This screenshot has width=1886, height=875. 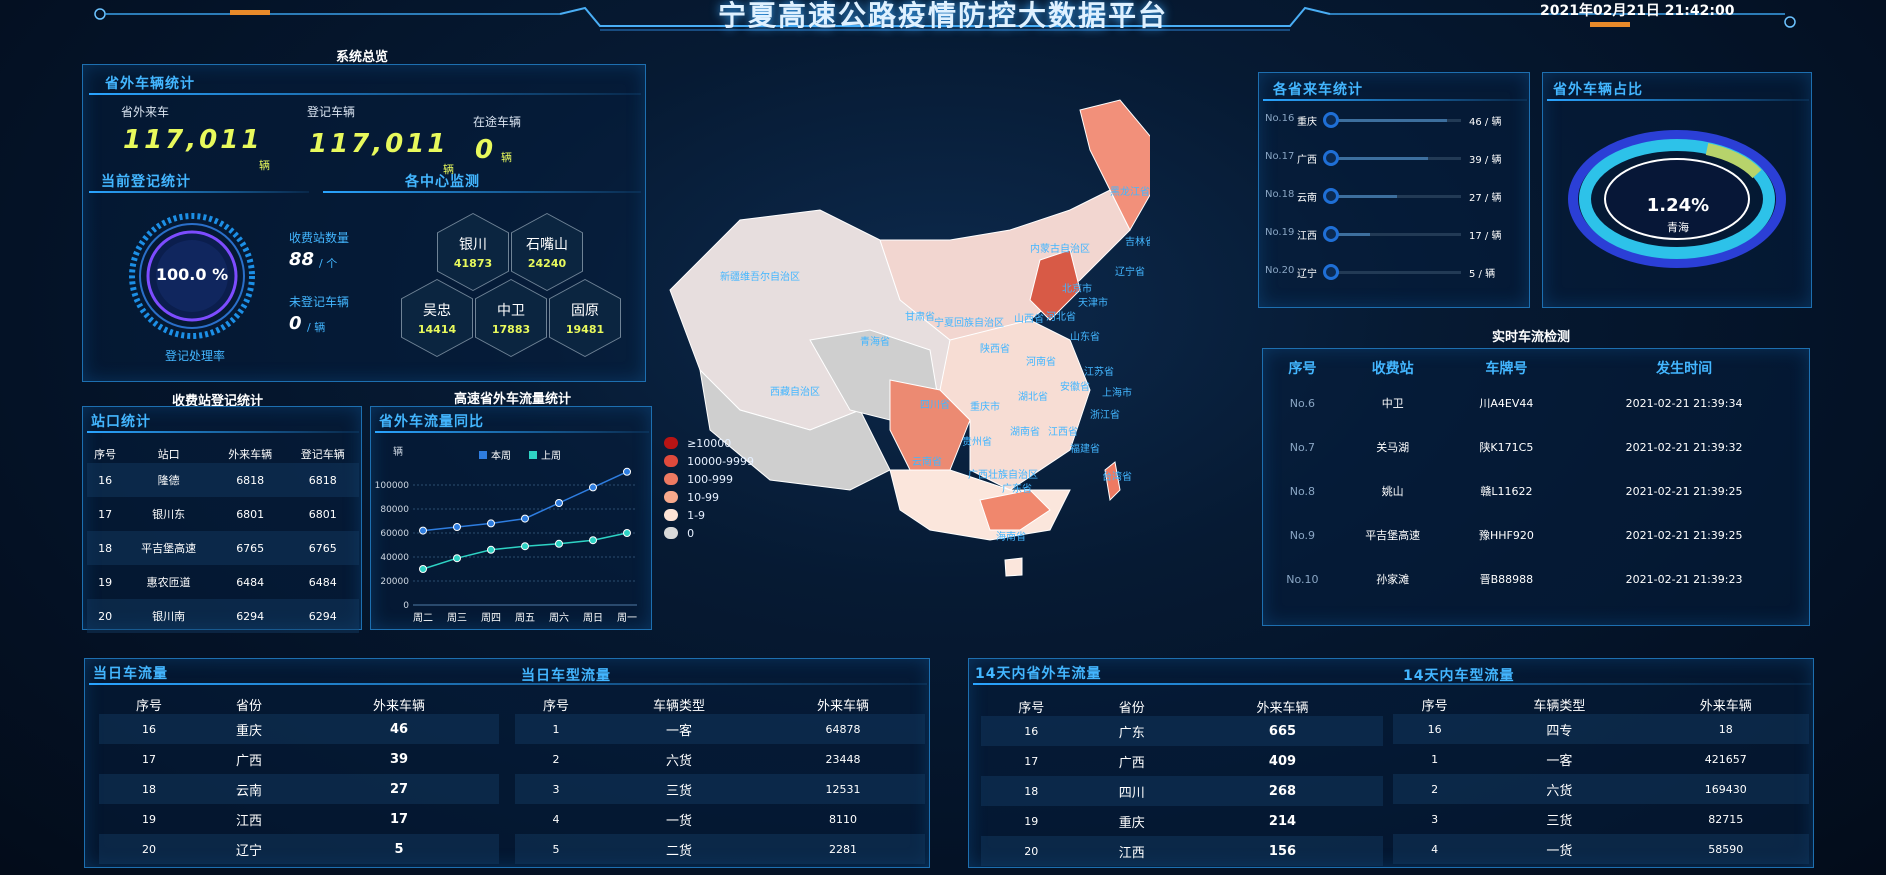 What do you see at coordinates (1077, 288) in the screenshot?
I see `map-label: 北京市` at bounding box center [1077, 288].